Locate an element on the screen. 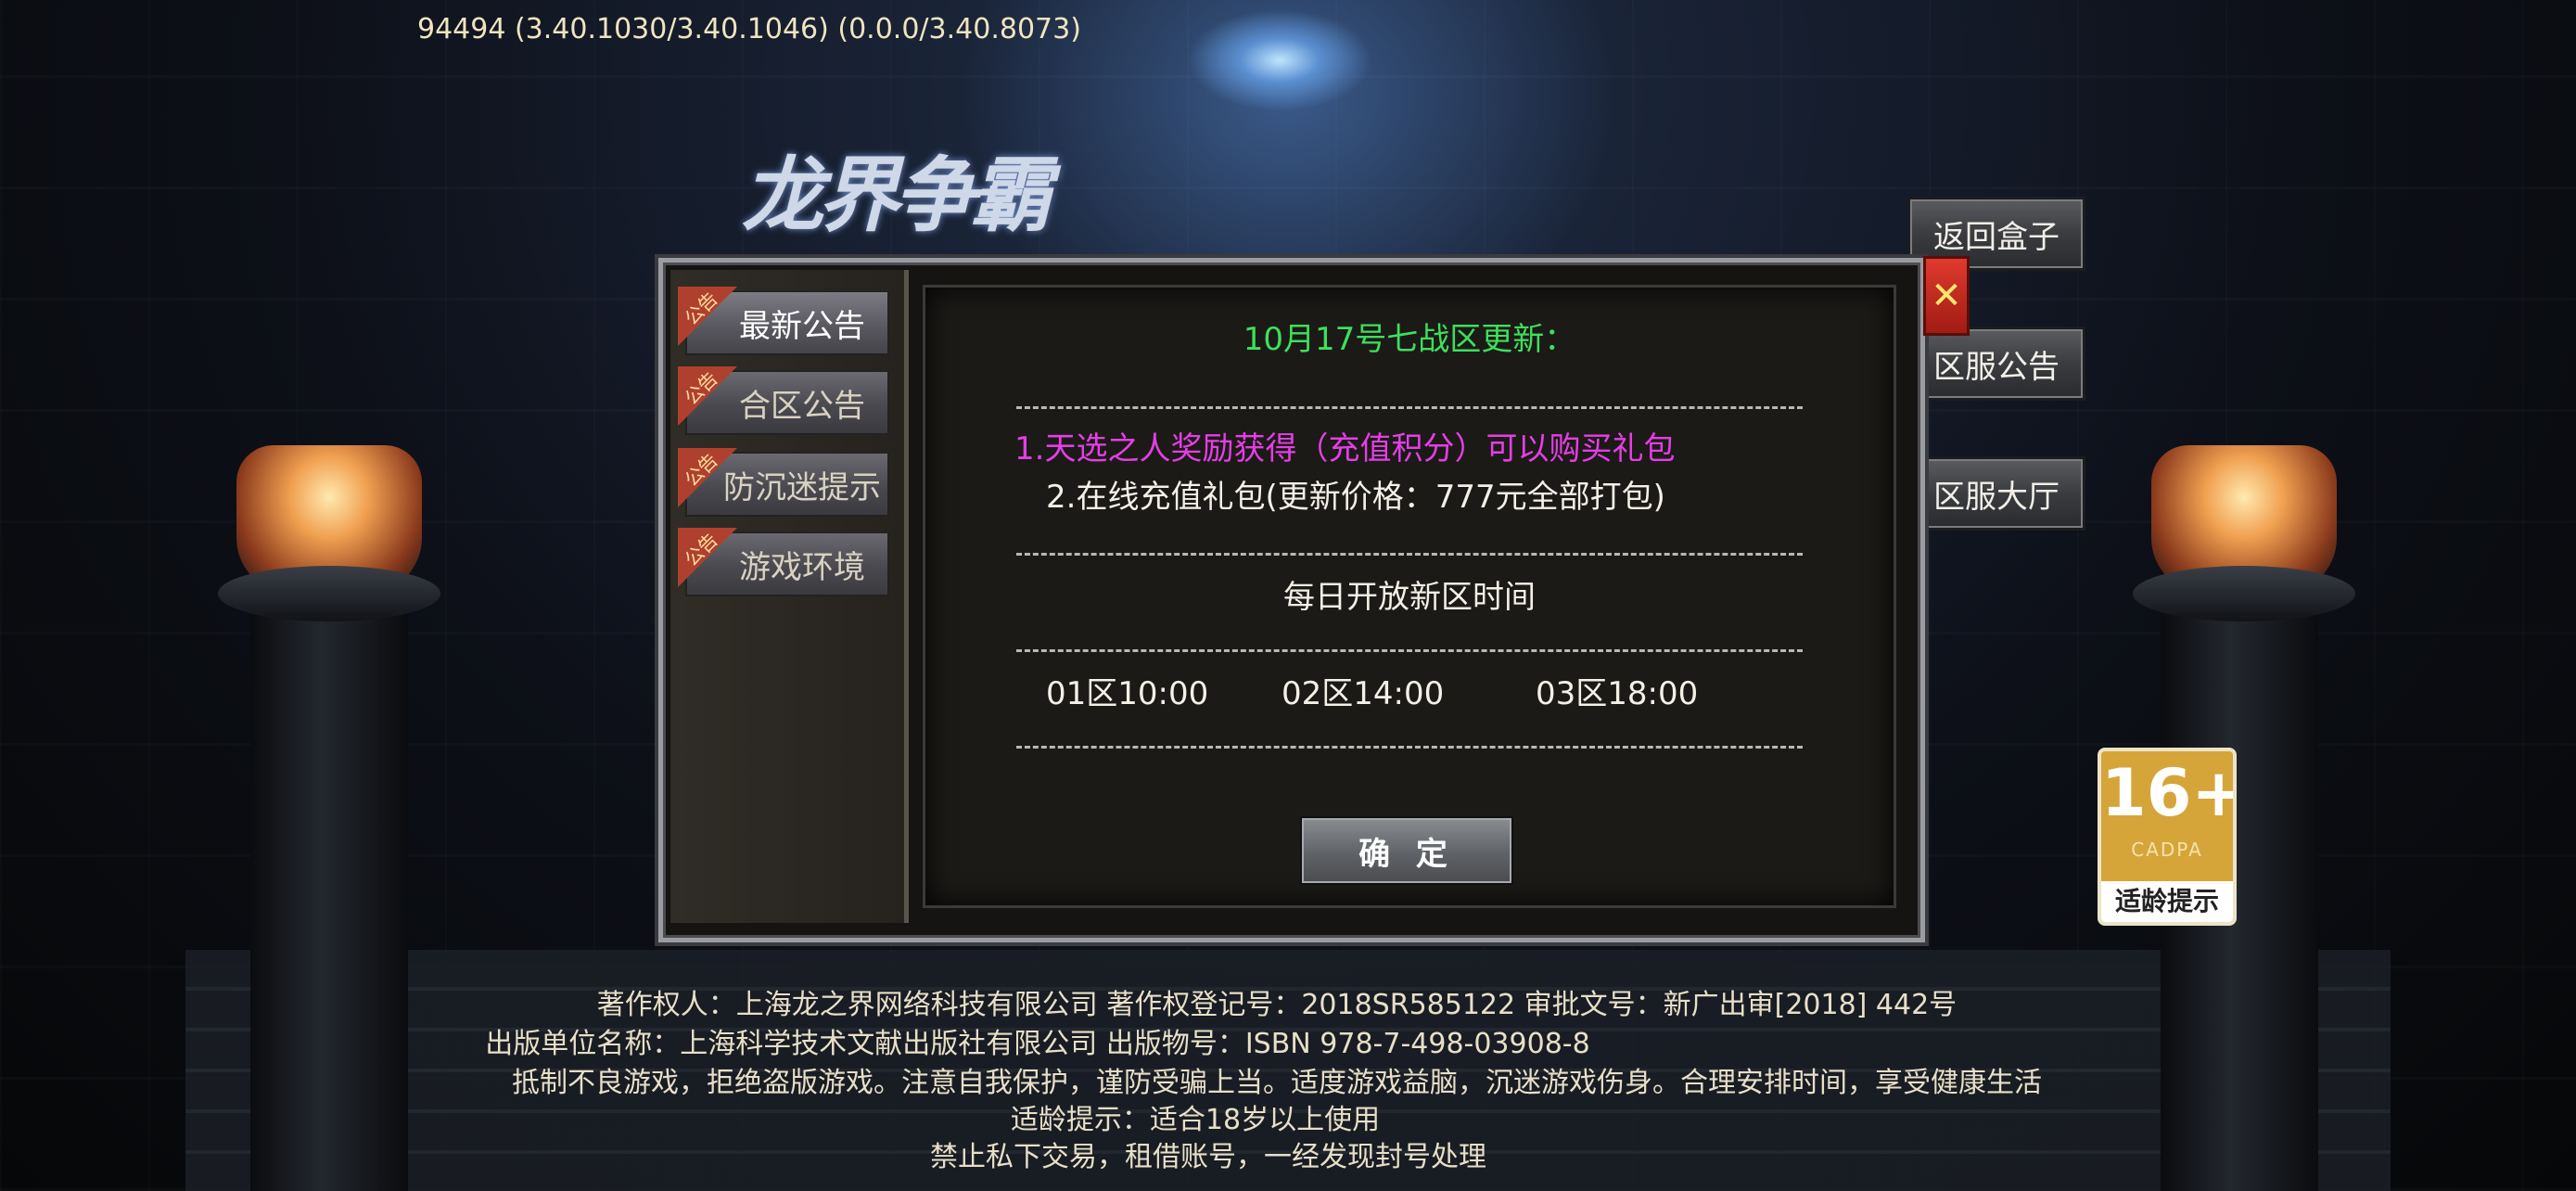 The width and height of the screenshot is (2576, 1191). tab-merge-notice: 公告 合区公告 is located at coordinates (783, 400).